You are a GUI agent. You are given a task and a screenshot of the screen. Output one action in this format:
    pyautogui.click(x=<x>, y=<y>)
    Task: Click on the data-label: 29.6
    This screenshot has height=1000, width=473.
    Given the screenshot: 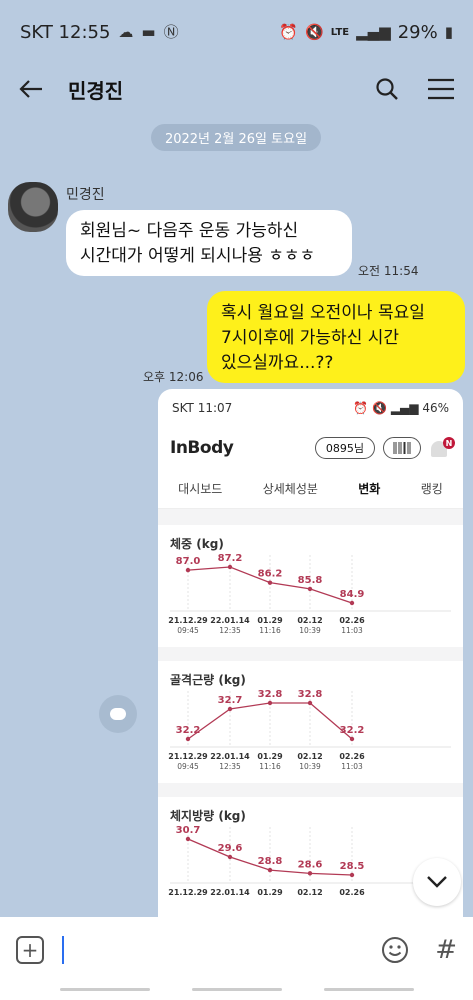 What is the action you would take?
    pyautogui.click(x=230, y=848)
    